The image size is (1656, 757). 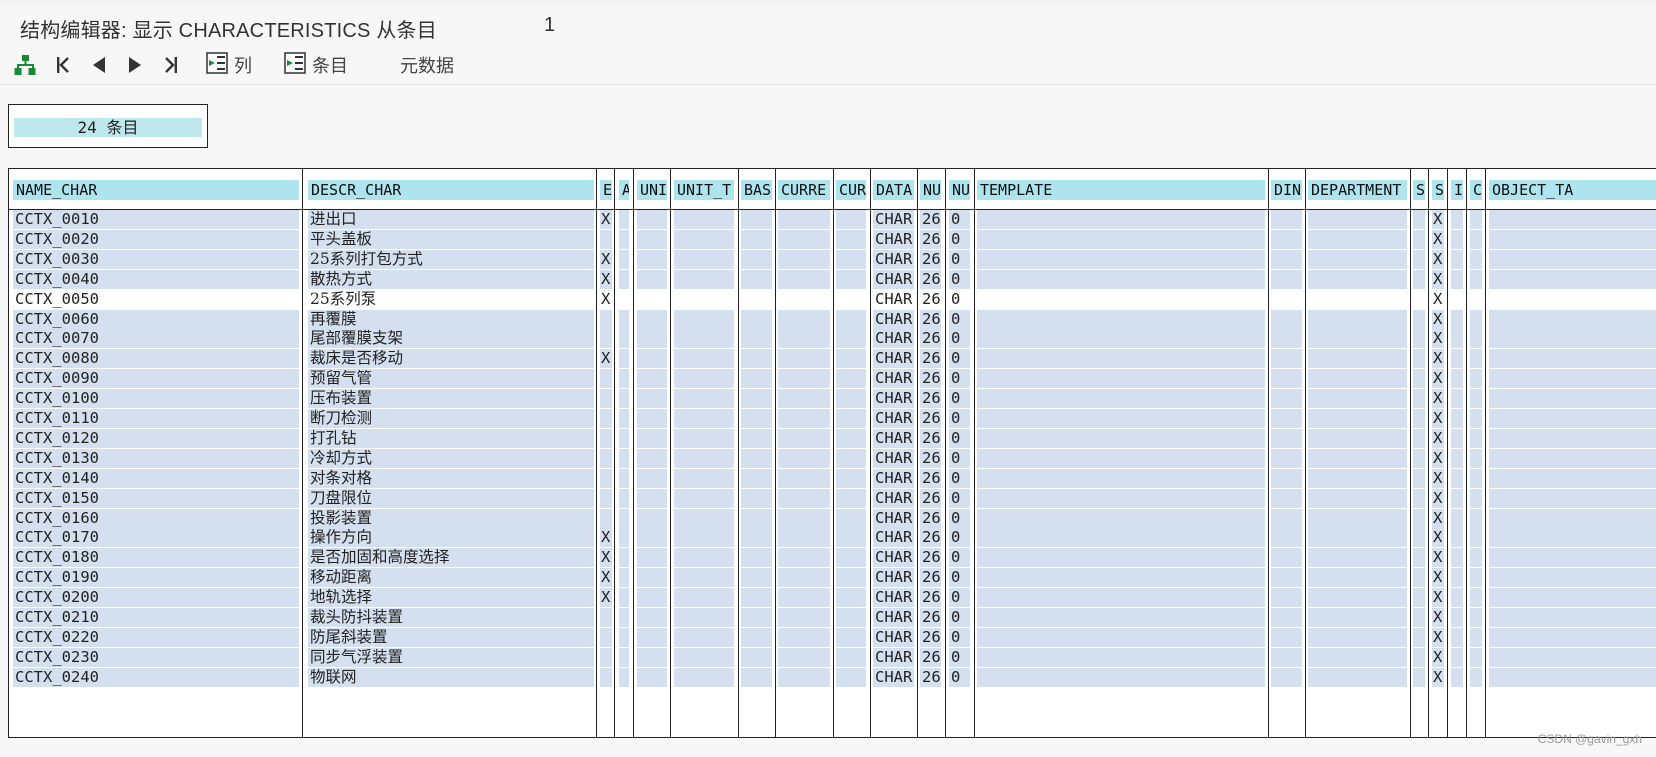 What do you see at coordinates (451, 399) in the screenshot?
I see `table-cell: 压布装置` at bounding box center [451, 399].